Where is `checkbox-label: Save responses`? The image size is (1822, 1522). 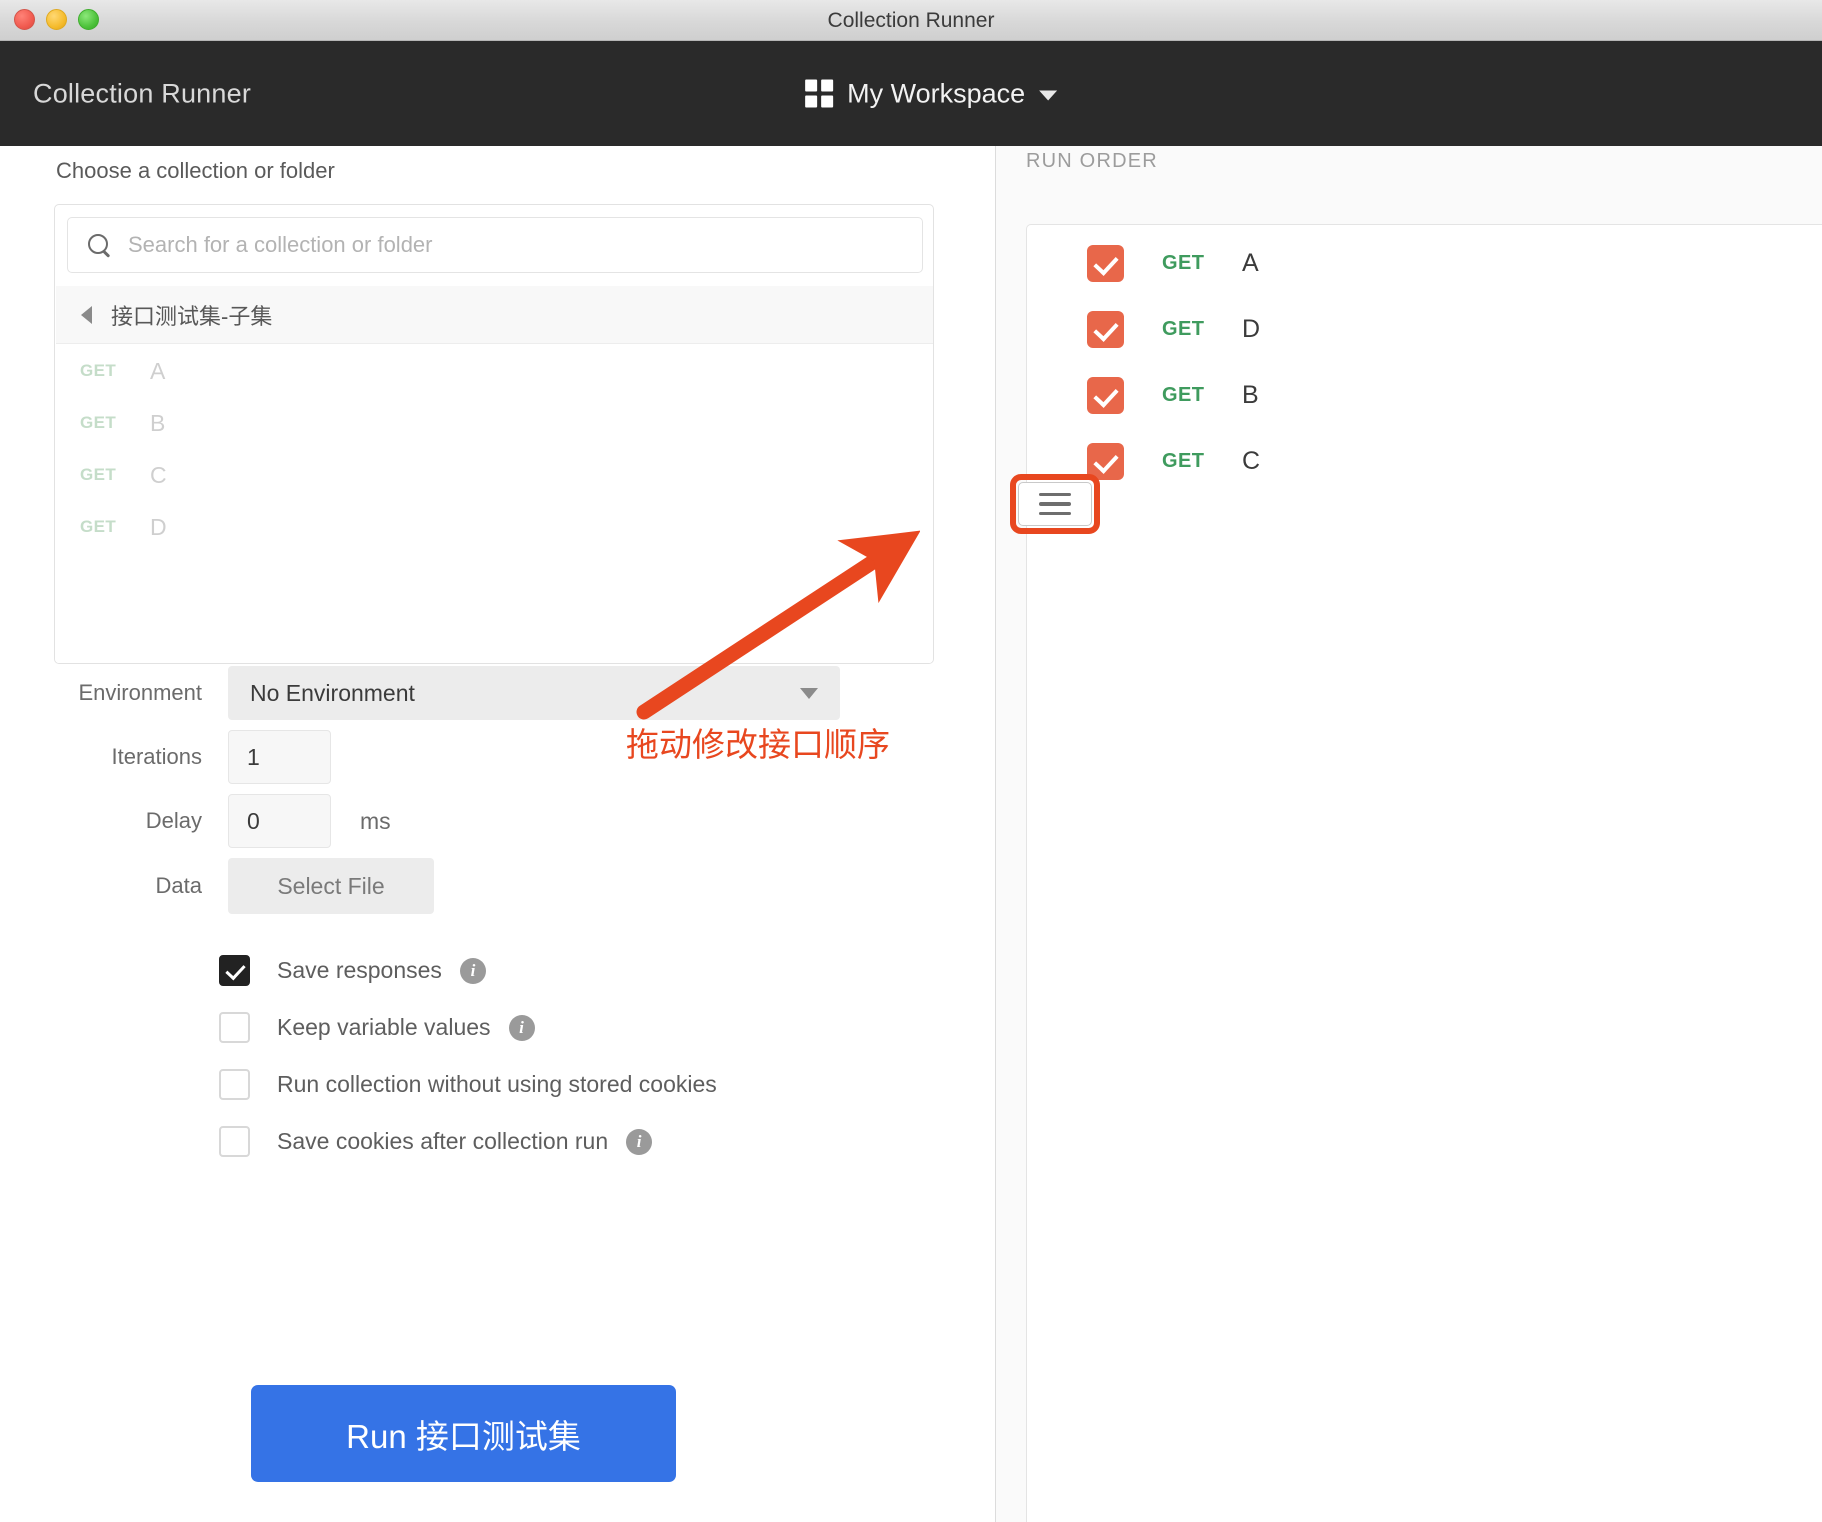 checkbox-label: Save responses is located at coordinates (359, 970).